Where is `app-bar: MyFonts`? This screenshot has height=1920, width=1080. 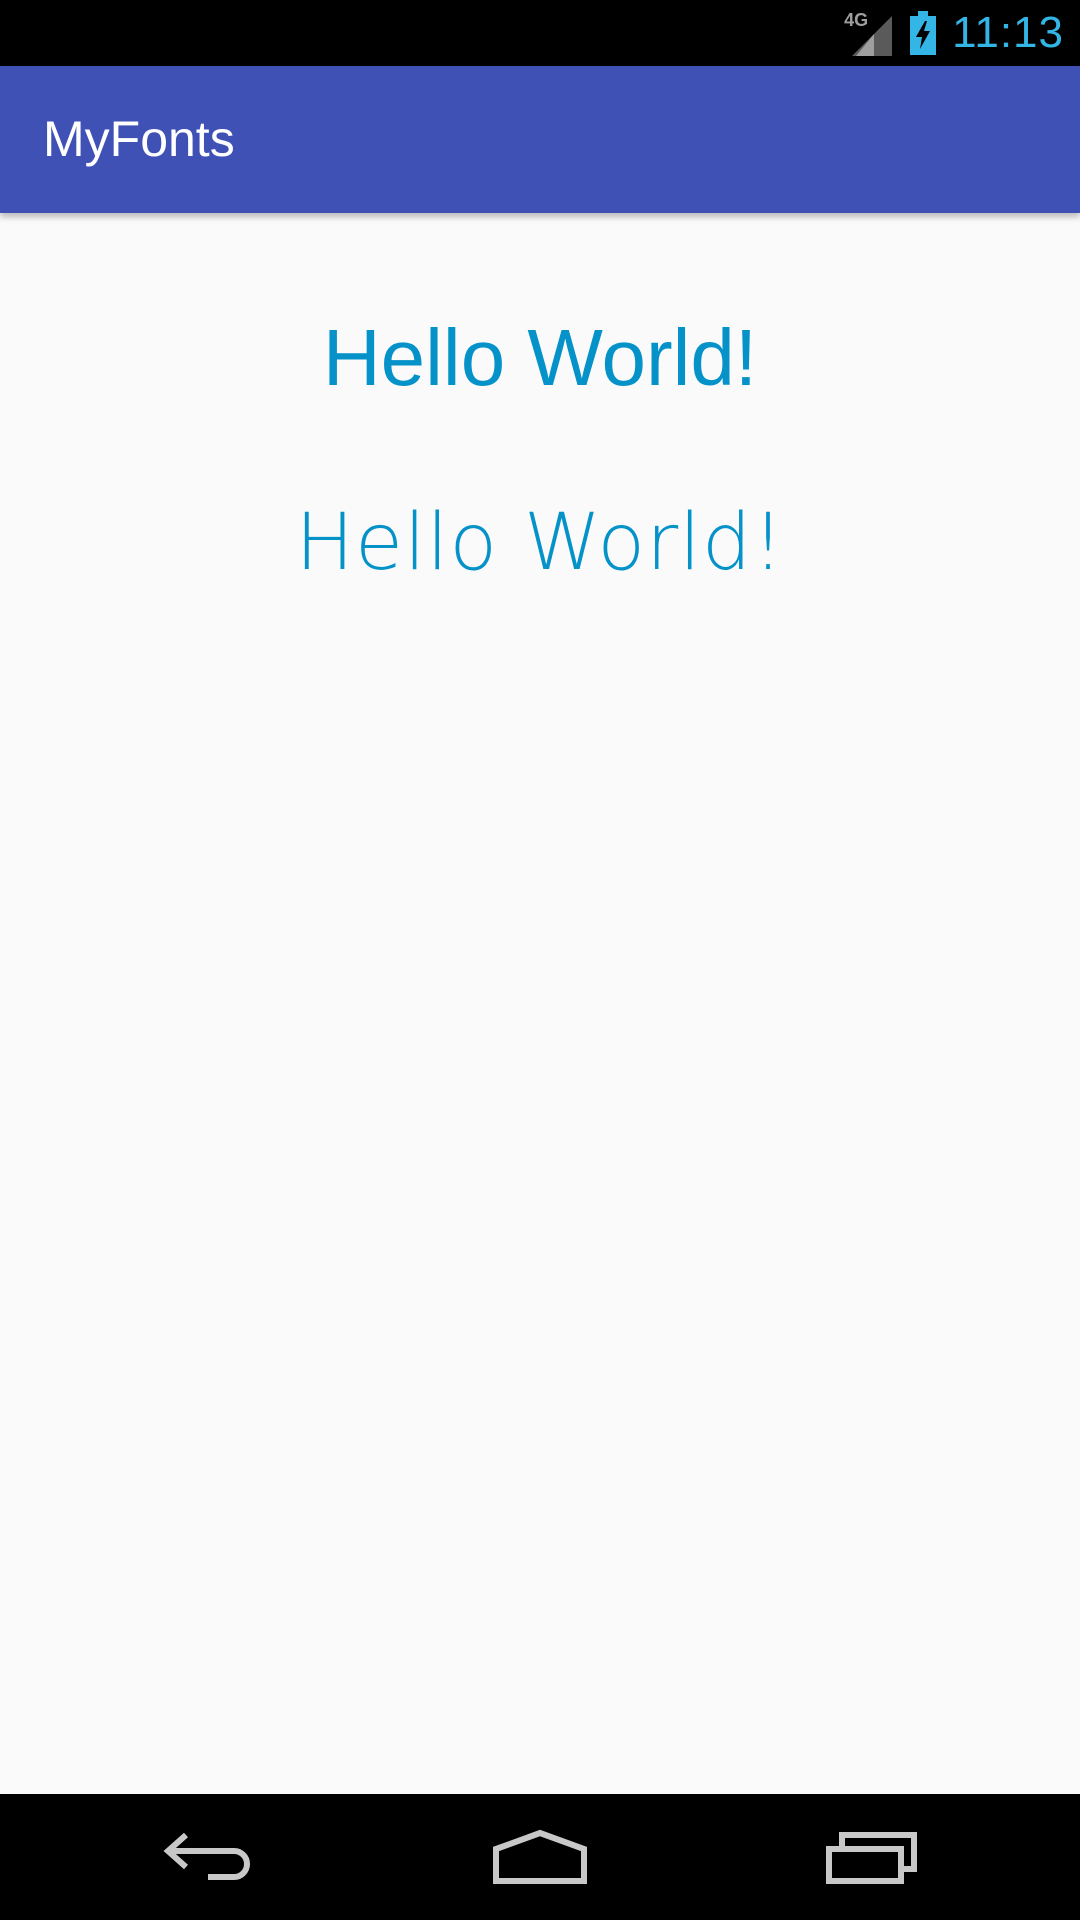
app-bar: MyFonts is located at coordinates (540, 139).